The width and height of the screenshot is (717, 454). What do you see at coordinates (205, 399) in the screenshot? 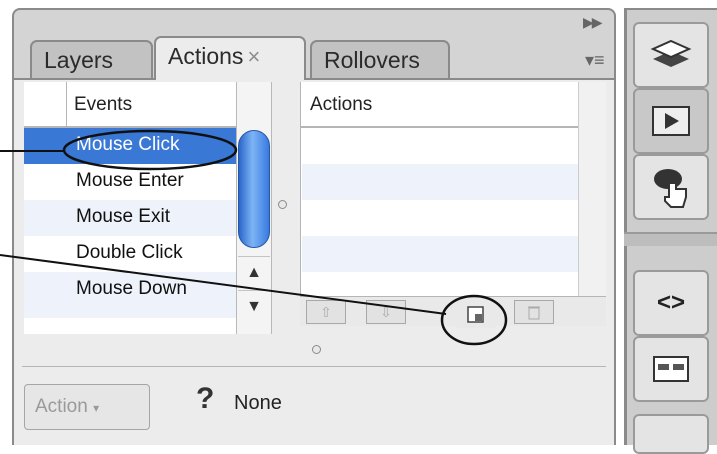
I see `help-icon: ?` at bounding box center [205, 399].